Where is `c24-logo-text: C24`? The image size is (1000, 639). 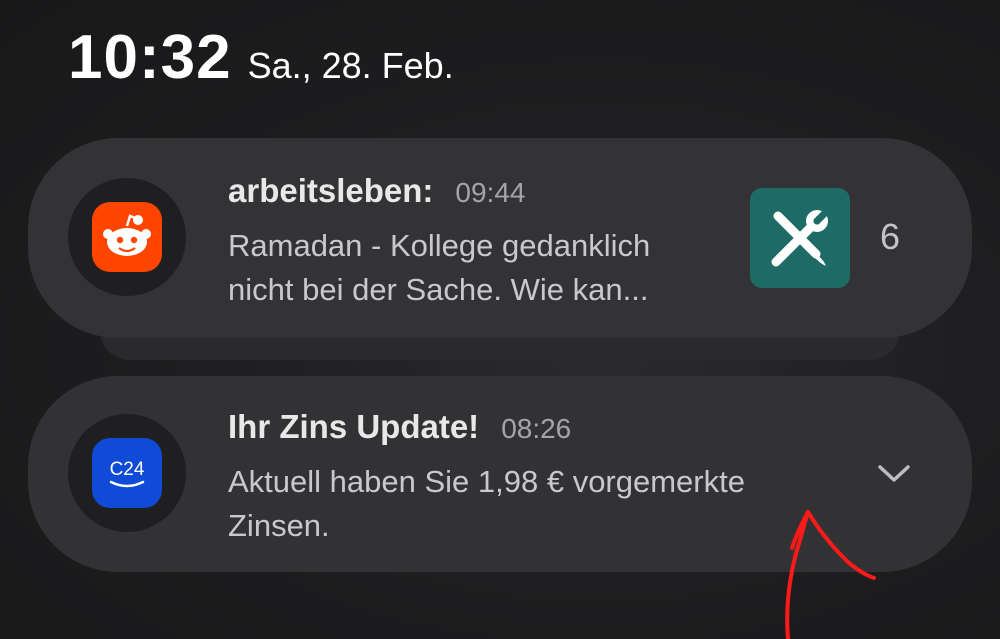
c24-logo-text: C24 is located at coordinates (127, 469).